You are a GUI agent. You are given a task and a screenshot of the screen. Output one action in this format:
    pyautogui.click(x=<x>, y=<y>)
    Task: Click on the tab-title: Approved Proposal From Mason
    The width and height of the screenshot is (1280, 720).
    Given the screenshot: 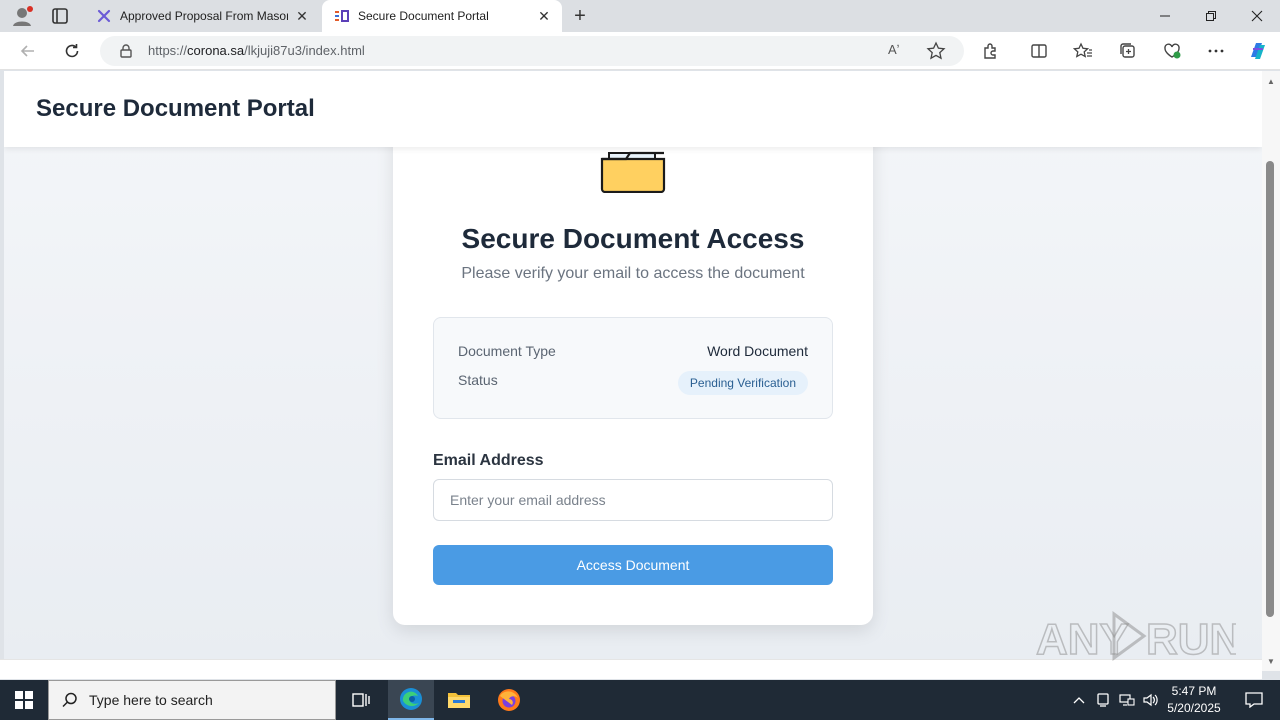 What is the action you would take?
    pyautogui.click(x=204, y=16)
    